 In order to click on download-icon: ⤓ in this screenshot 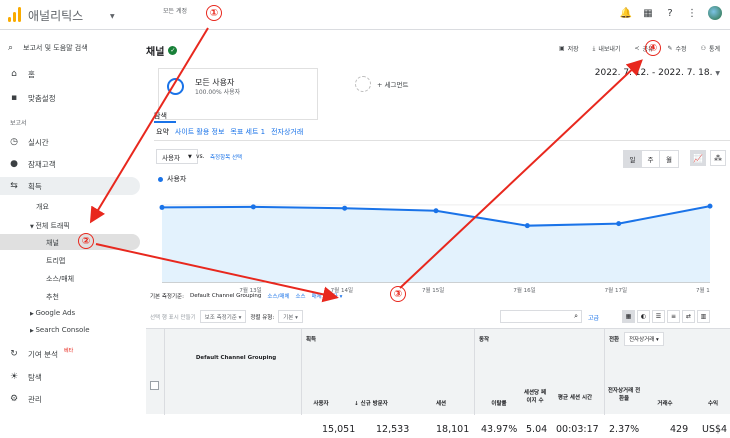, I will do `click(594, 48)`.